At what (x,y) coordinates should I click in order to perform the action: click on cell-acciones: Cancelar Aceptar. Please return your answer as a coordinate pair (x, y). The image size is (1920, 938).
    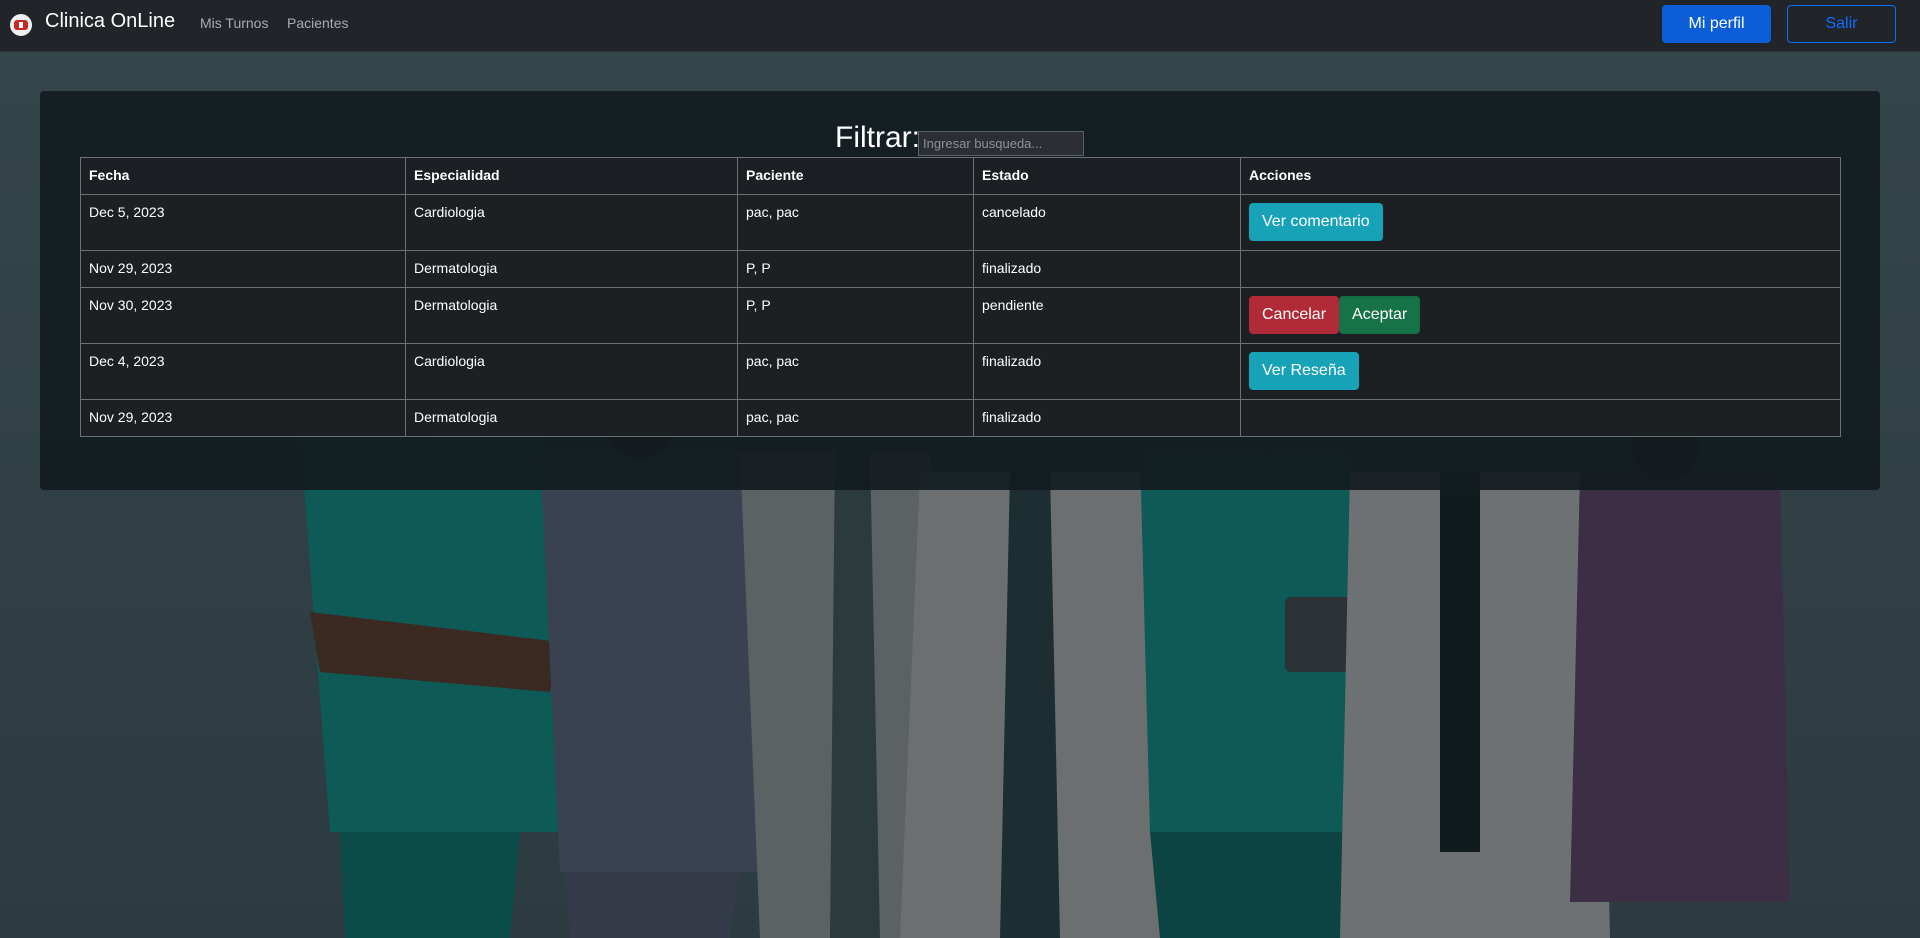
    Looking at the image, I should click on (1540, 315).